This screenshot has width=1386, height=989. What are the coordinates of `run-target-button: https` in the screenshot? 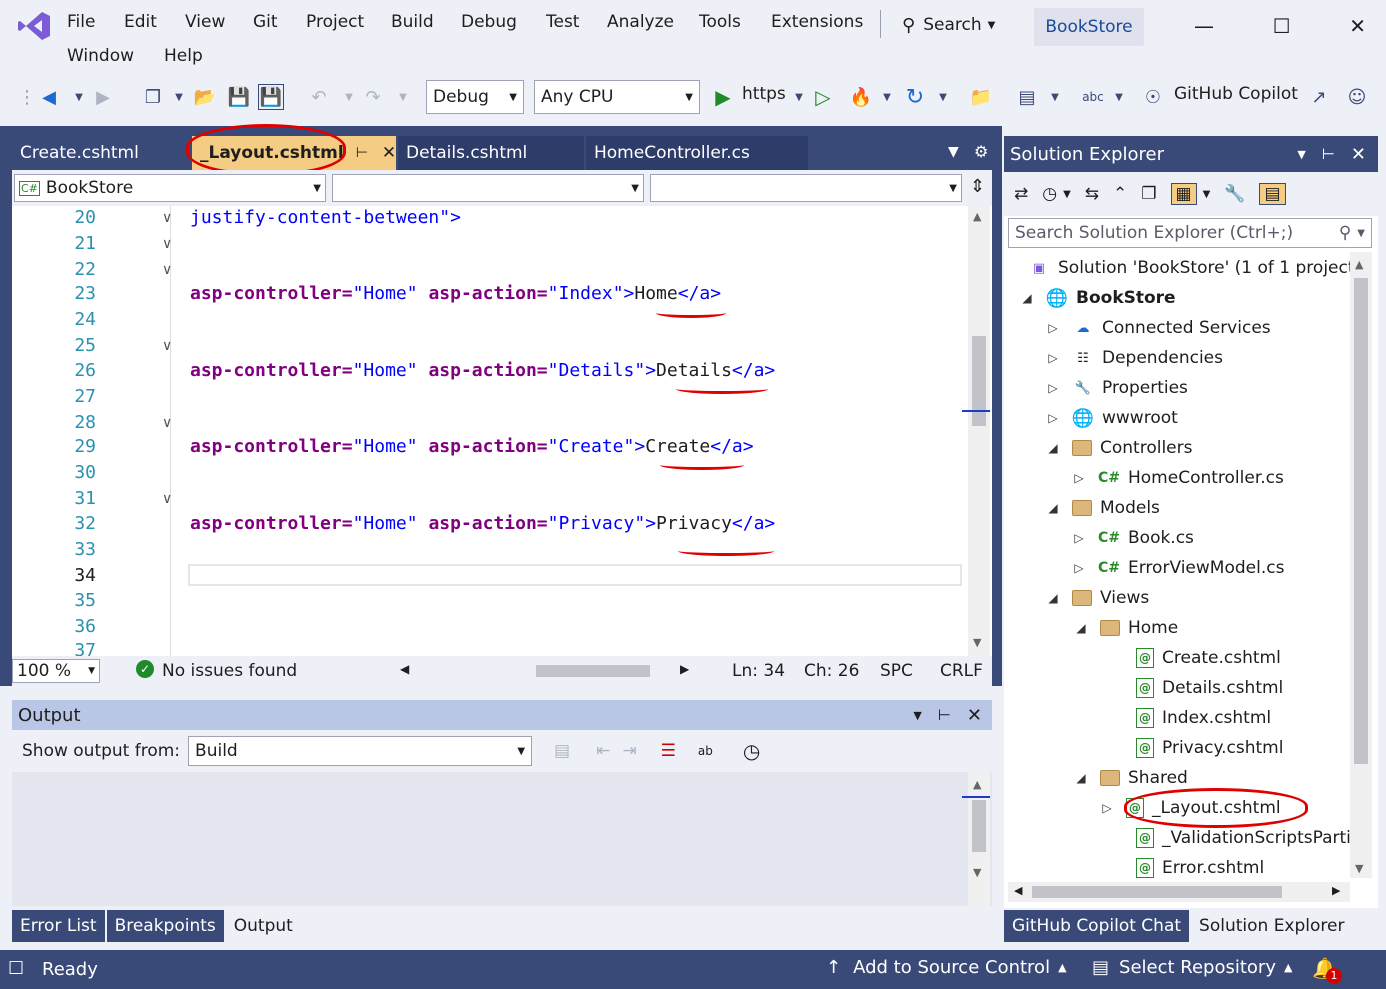 It's located at (764, 94).